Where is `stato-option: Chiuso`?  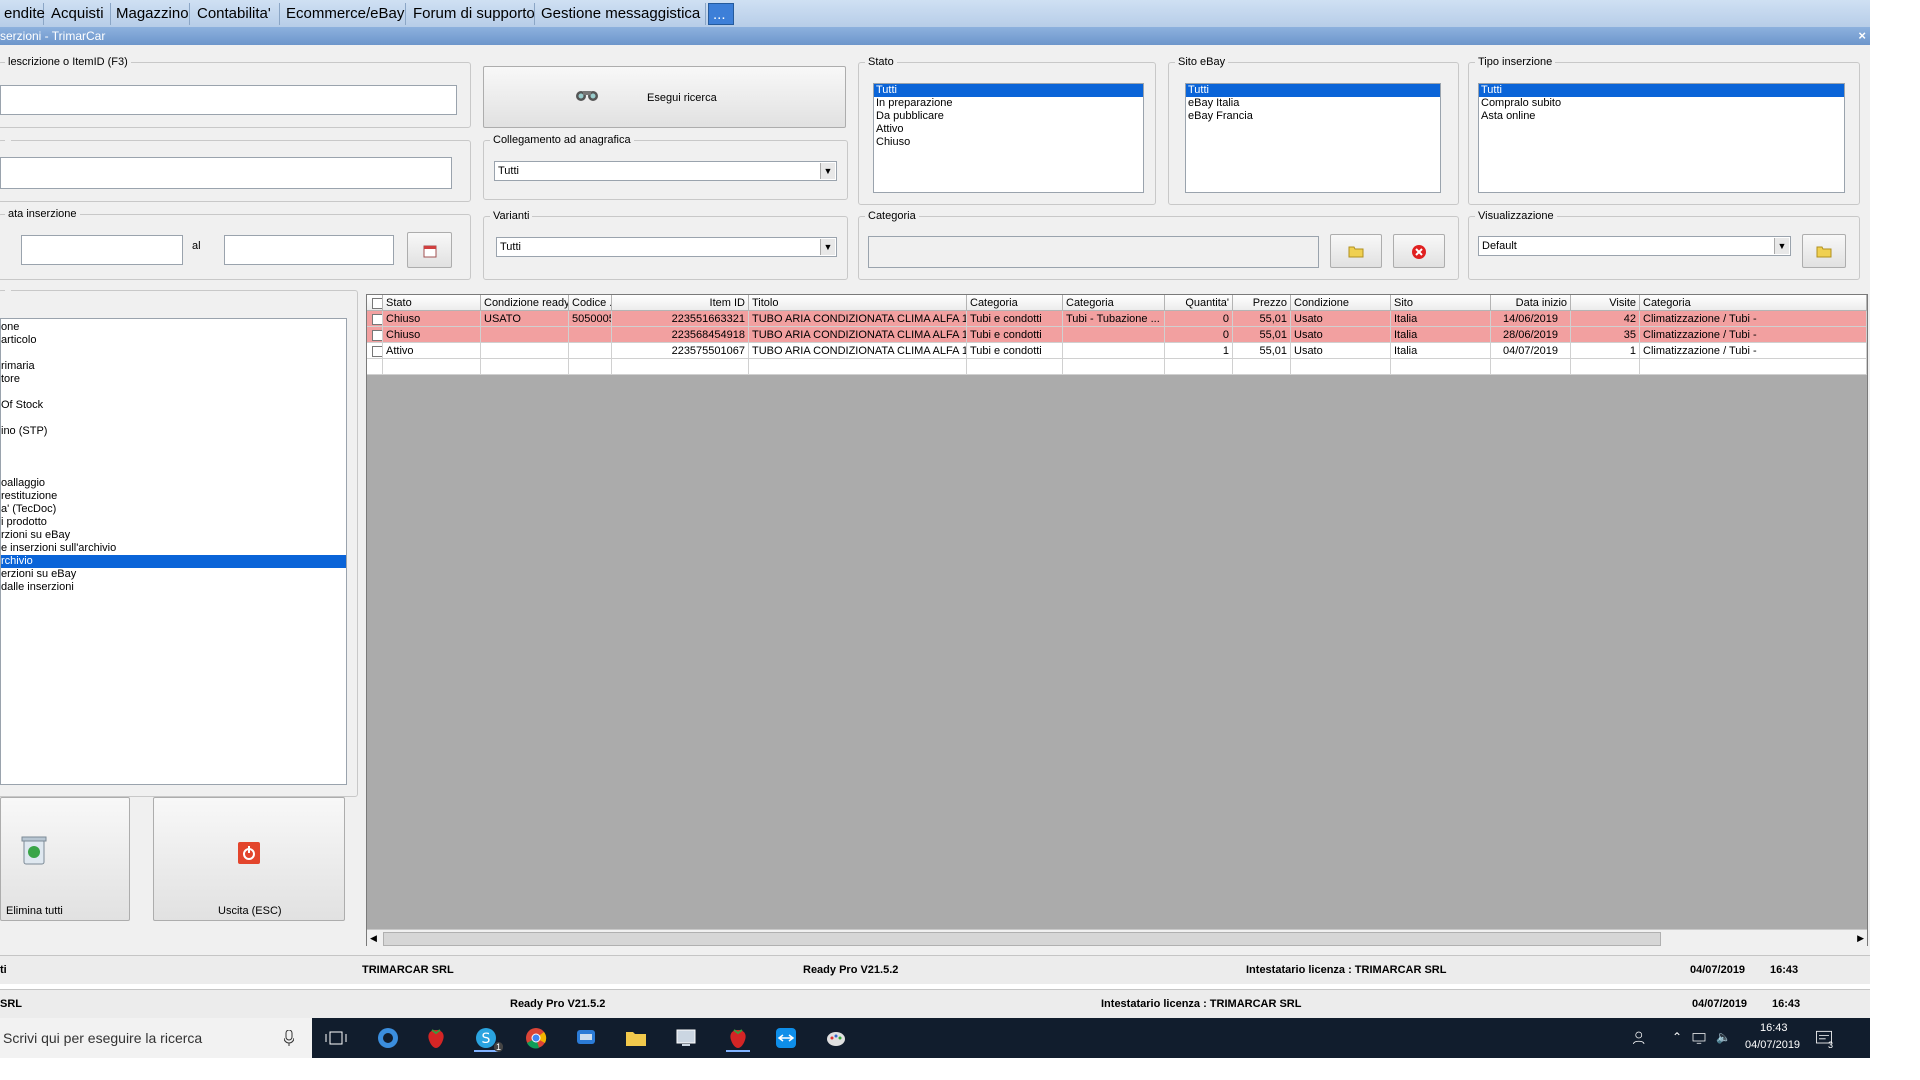
stato-option: Chiuso is located at coordinates (1008, 142).